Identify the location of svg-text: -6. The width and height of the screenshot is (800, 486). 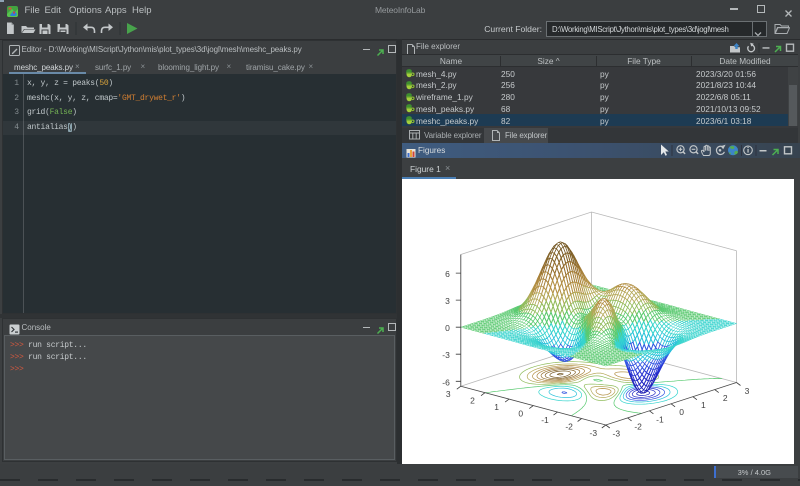
(446, 382).